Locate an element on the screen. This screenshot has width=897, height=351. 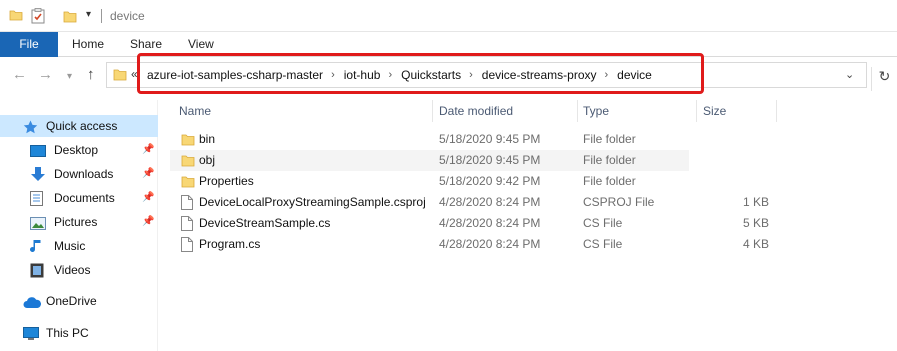
tab-view: View is located at coordinates (201, 44).